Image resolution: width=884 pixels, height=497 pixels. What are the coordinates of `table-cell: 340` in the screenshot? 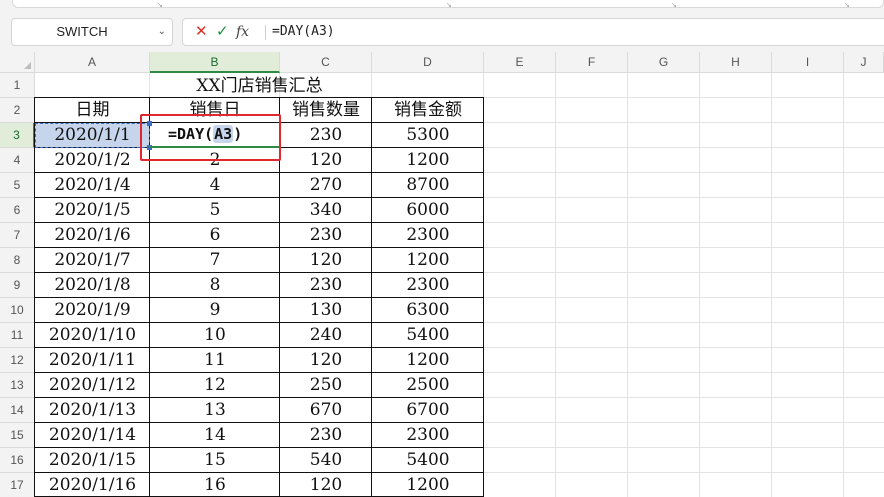 It's located at (326, 210).